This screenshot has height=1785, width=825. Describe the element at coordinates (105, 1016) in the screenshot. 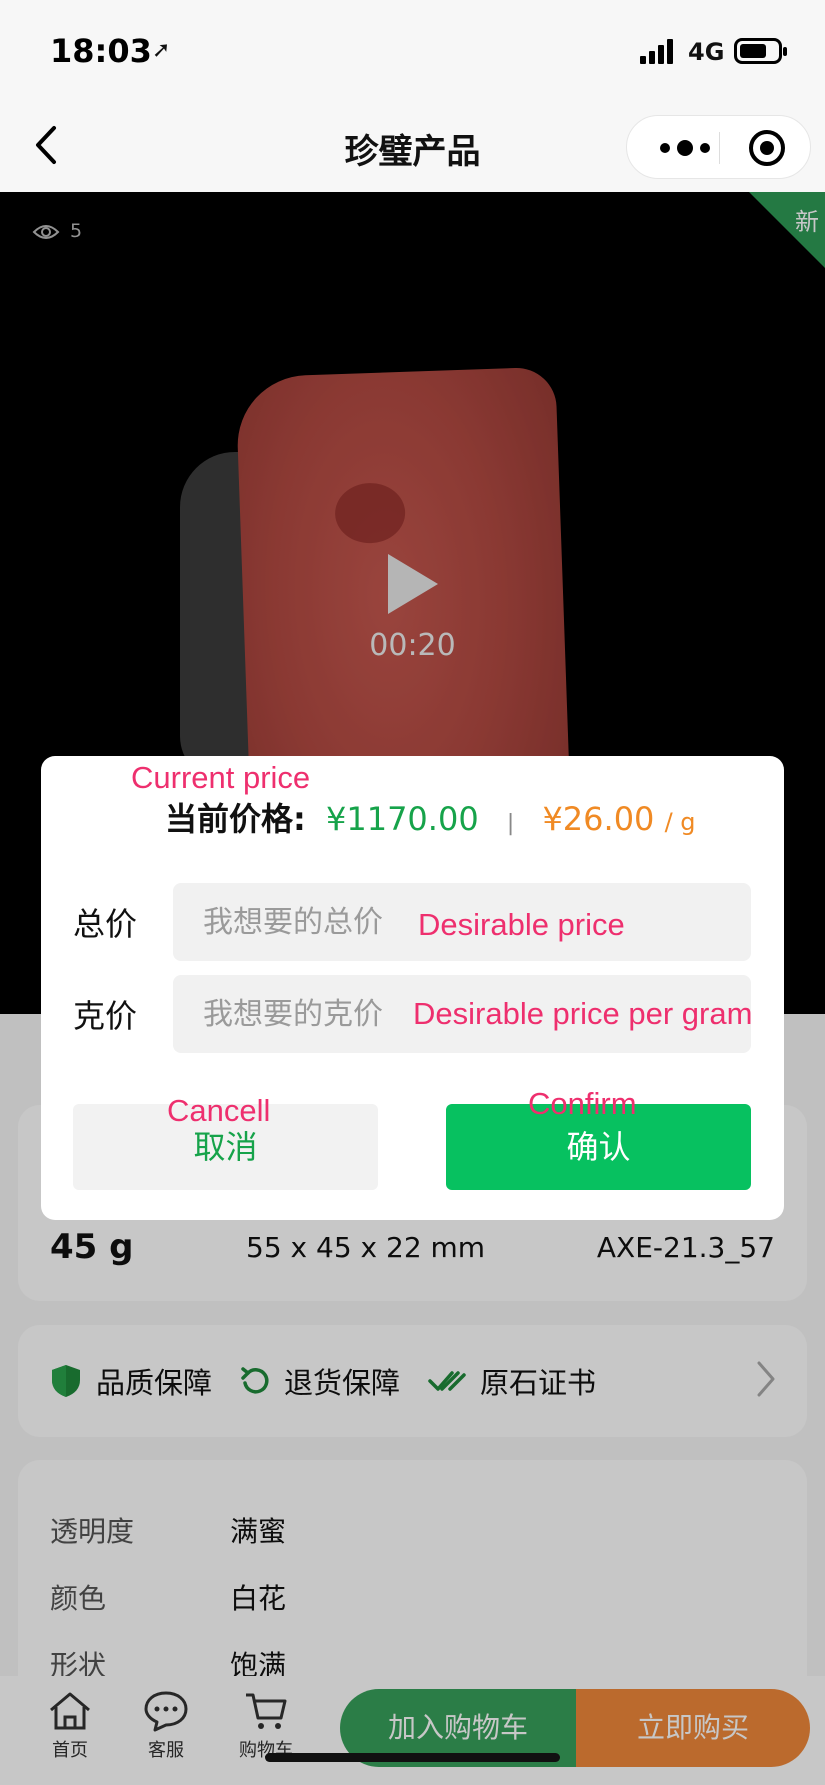

I see `gram-price-label: 克价` at that location.